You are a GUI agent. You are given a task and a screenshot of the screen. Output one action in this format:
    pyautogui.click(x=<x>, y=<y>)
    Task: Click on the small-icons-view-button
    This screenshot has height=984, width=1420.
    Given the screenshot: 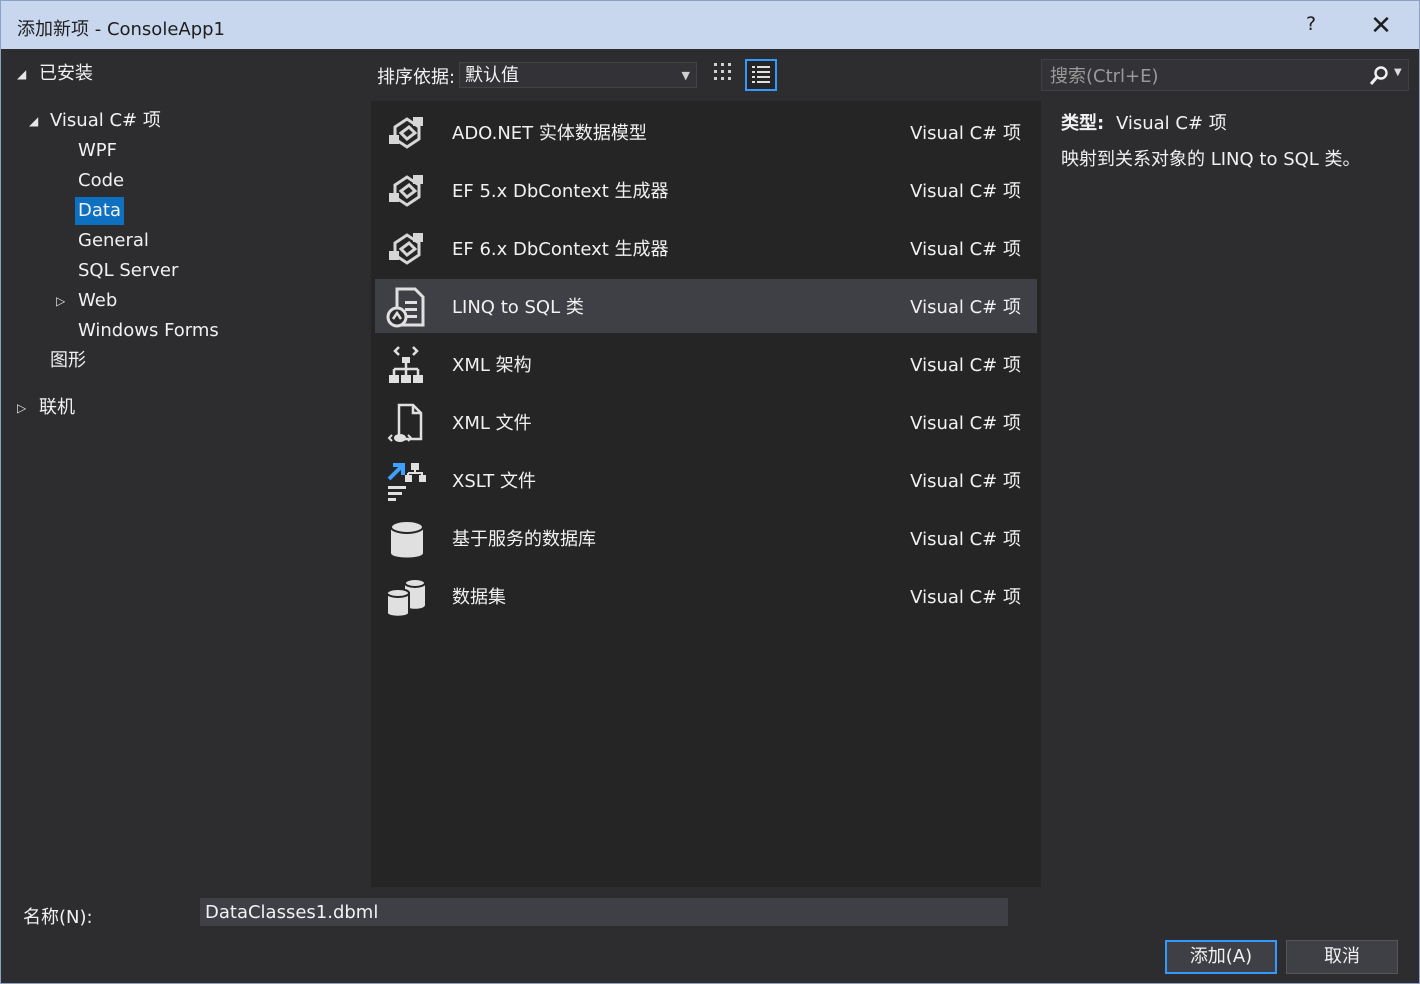 What is the action you would take?
    pyautogui.click(x=725, y=75)
    